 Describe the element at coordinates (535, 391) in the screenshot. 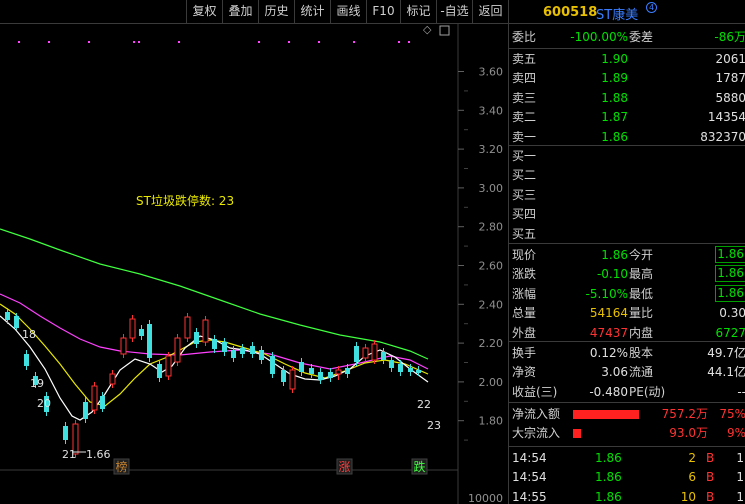

I see `fundamental-label: 收益(三)` at that location.